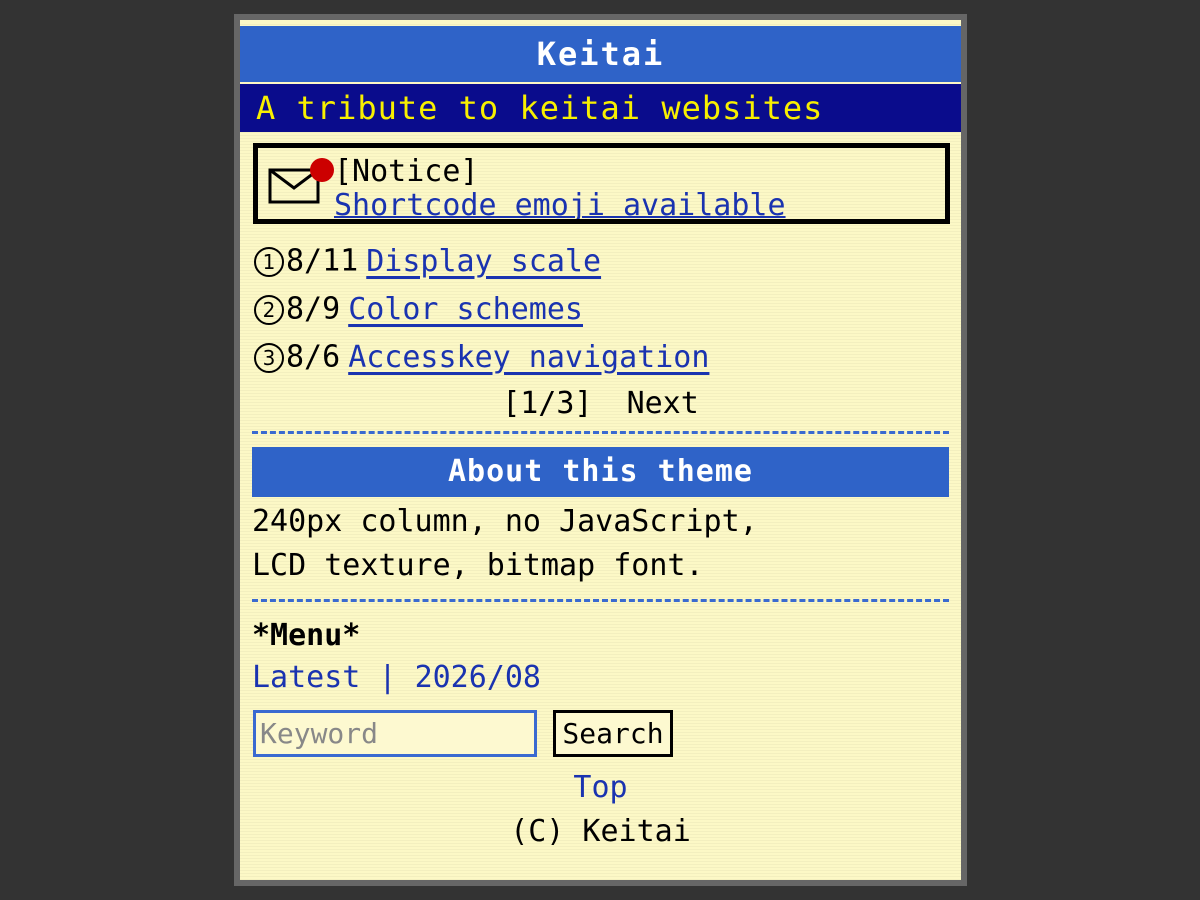 This screenshot has width=1200, height=900. I want to click on search-input, so click(395, 733).